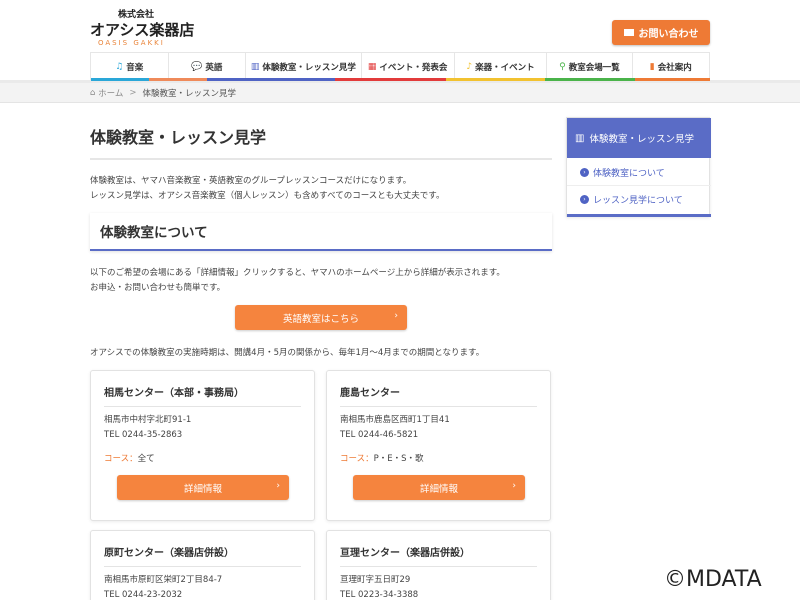  I want to click on nav-item-english: 💬 英語, so click(207, 67).